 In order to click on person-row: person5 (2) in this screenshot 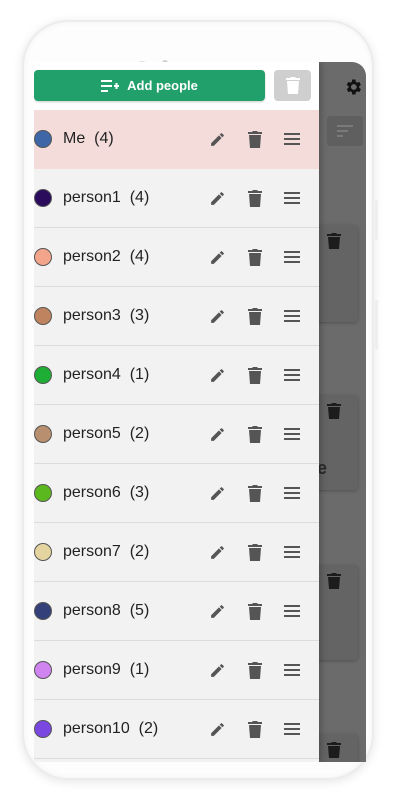, I will do `click(176, 434)`.